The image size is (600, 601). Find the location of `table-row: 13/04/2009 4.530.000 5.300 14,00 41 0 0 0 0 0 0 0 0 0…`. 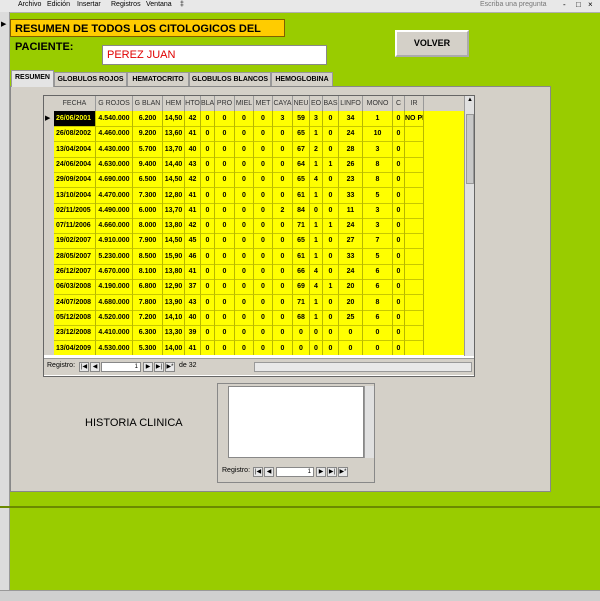

table-row: 13/04/2009 4.530.000 5.300 14,00 41 0 0 0 0 0 0 0 0 0… is located at coordinates (259, 347).